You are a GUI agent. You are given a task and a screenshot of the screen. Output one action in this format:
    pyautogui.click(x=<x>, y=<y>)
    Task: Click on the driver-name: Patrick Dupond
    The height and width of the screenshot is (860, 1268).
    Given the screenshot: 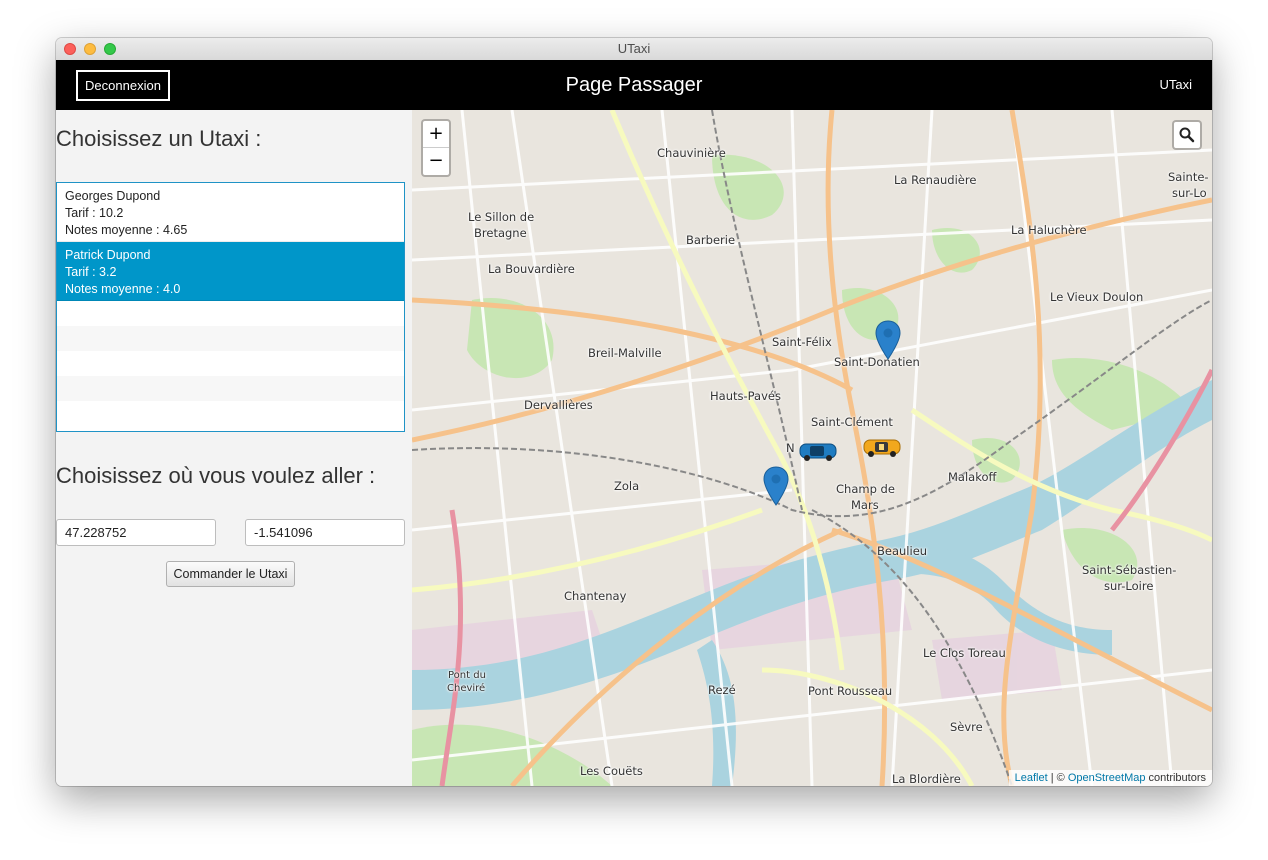 What is the action you would take?
    pyautogui.click(x=108, y=255)
    